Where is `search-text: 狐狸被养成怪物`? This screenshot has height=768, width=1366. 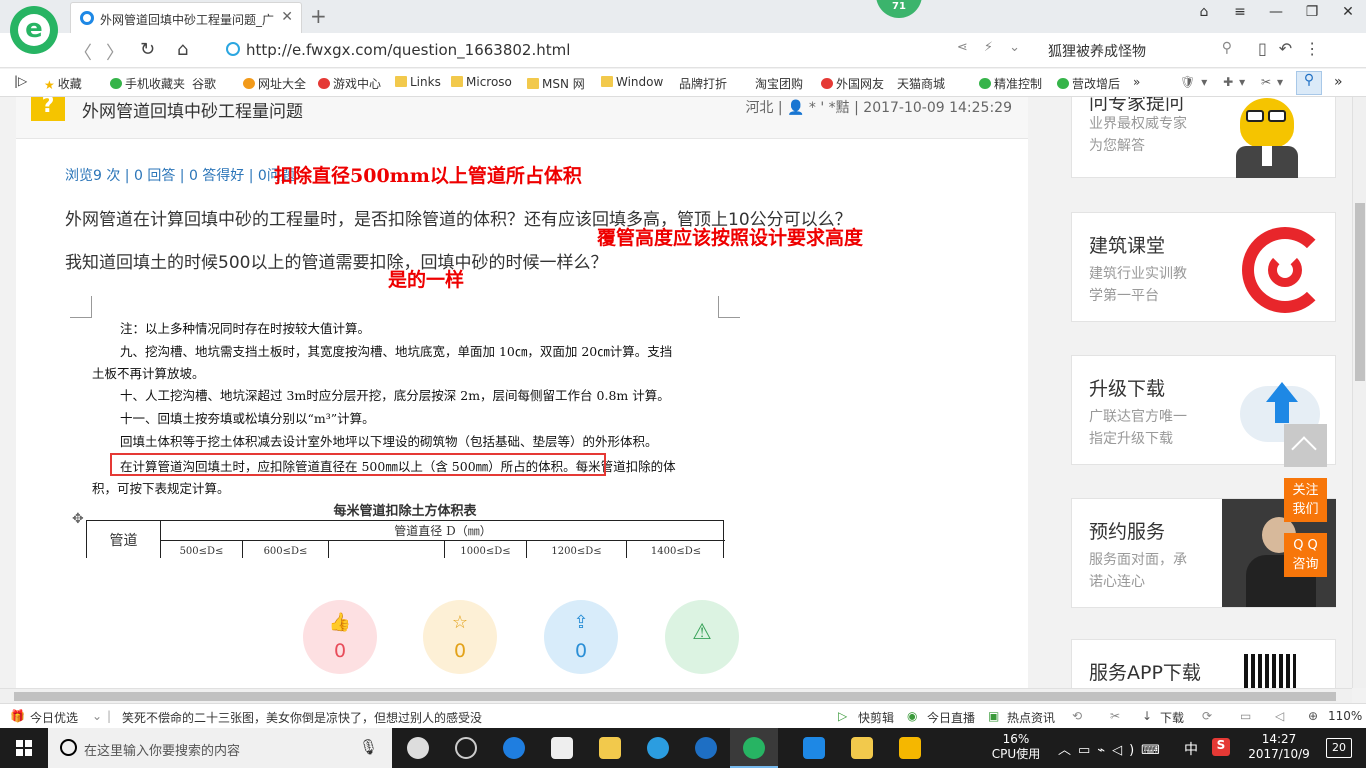 search-text: 狐狸被养成怪物 is located at coordinates (1097, 51).